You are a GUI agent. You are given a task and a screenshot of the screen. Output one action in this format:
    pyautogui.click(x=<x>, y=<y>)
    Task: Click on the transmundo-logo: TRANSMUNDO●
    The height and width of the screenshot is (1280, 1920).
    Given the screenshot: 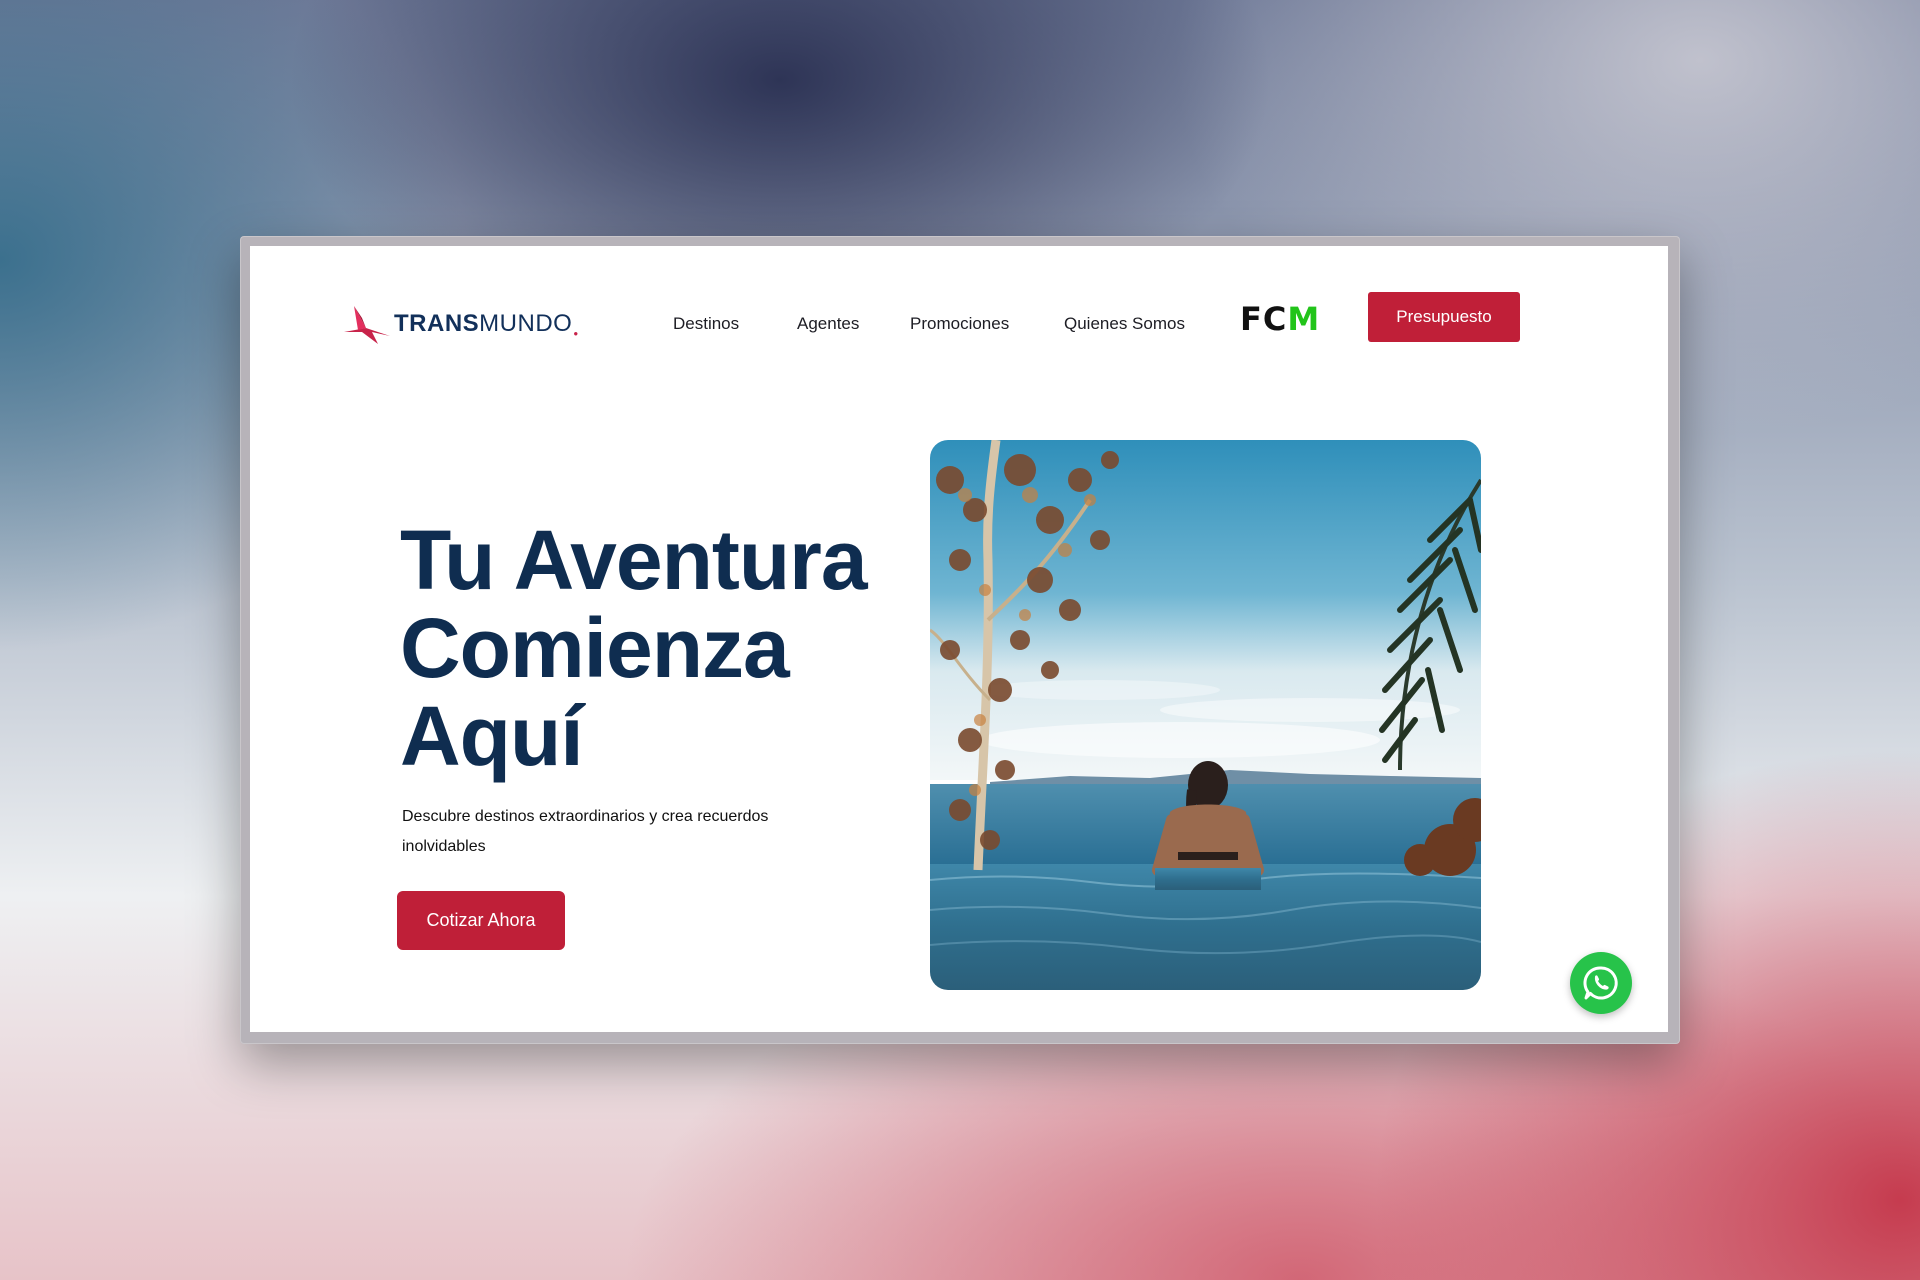 What is the action you would take?
    pyautogui.click(x=460, y=324)
    